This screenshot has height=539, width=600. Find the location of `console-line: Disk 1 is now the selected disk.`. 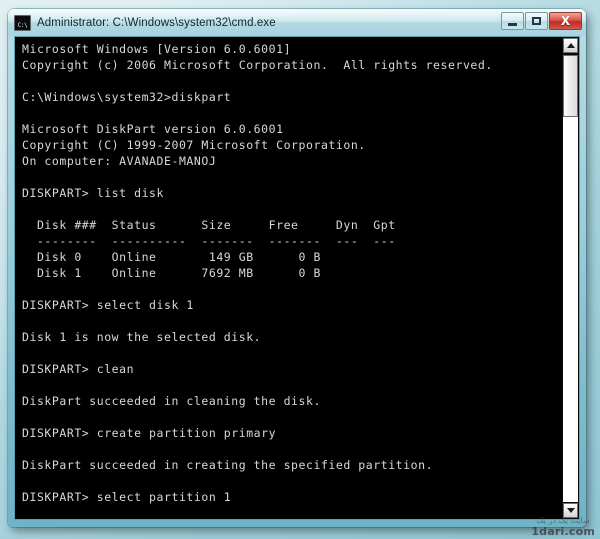

console-line: Disk 1 is now the selected disk. is located at coordinates (142, 337).